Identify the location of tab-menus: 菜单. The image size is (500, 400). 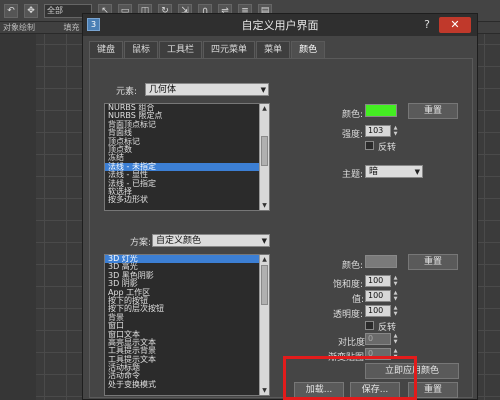
(273, 49).